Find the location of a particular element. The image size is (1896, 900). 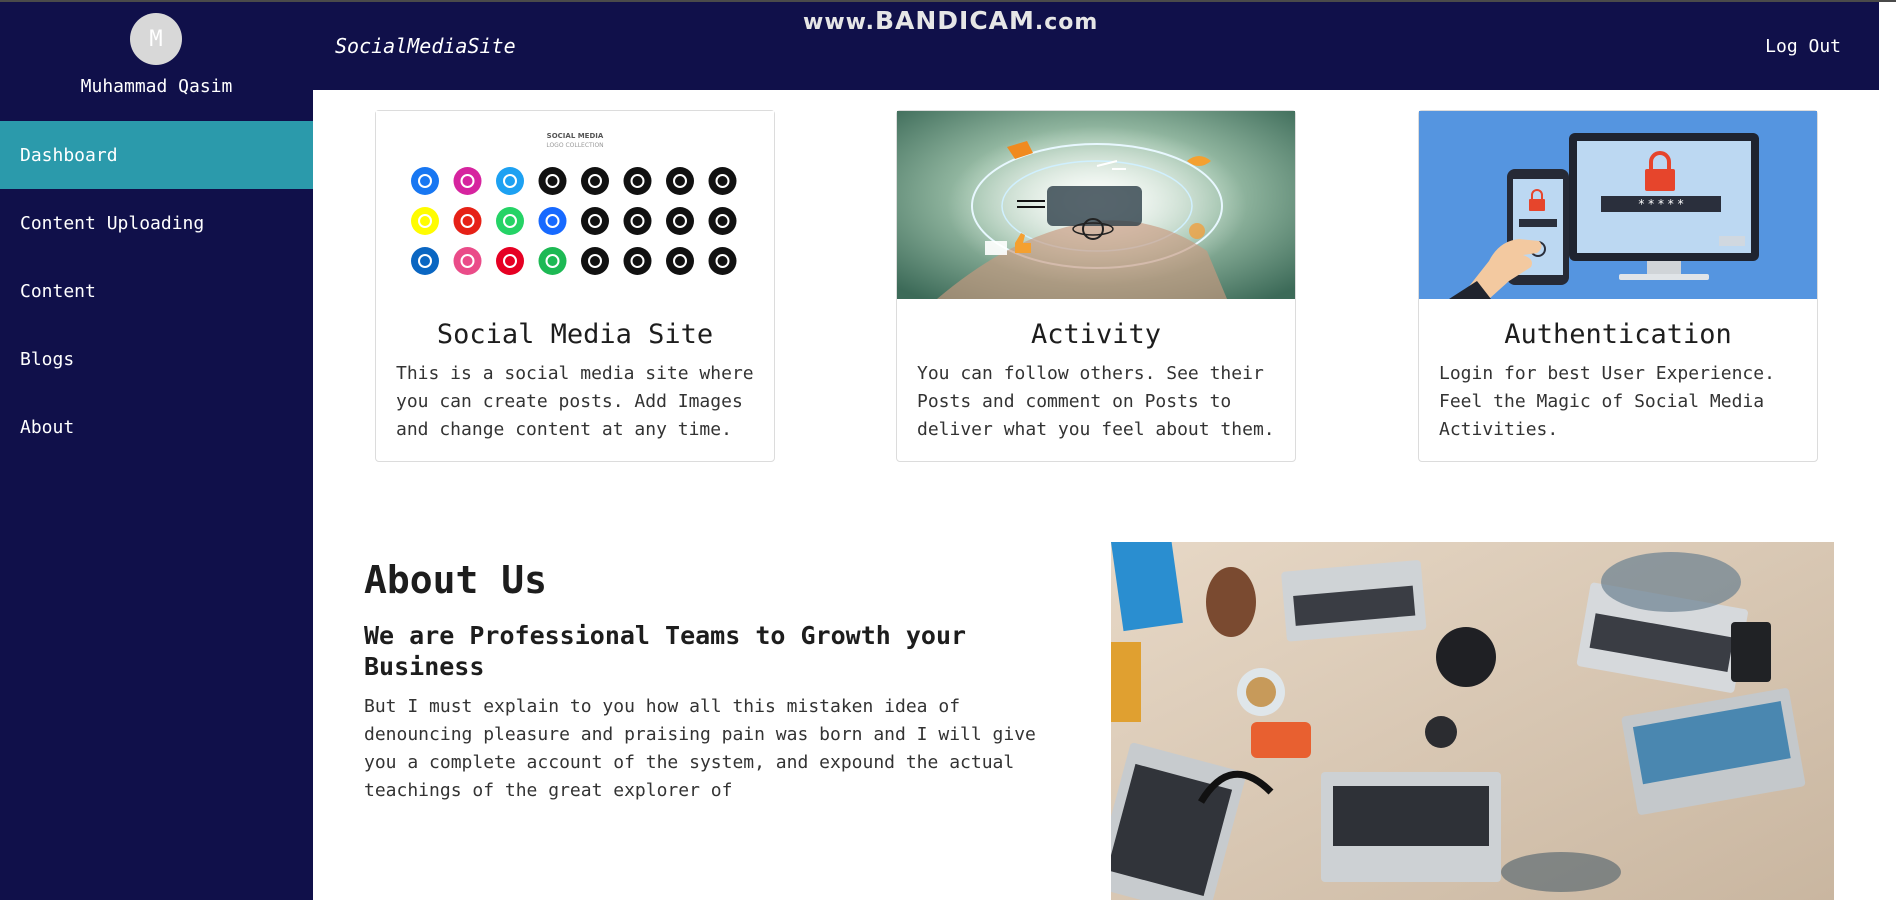

card-title: Authentication is located at coordinates (1618, 334).